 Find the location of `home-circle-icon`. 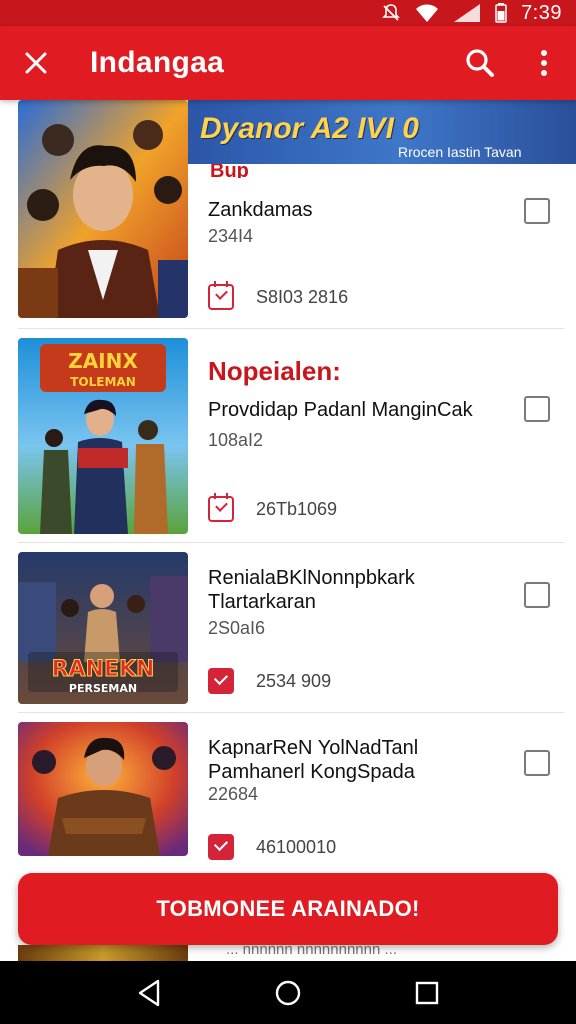

home-circle-icon is located at coordinates (288, 992).